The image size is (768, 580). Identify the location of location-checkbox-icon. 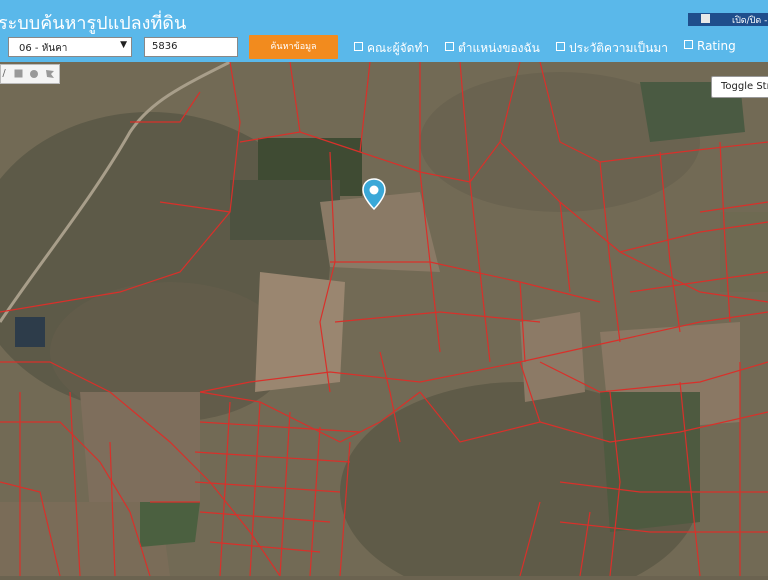
(449, 46).